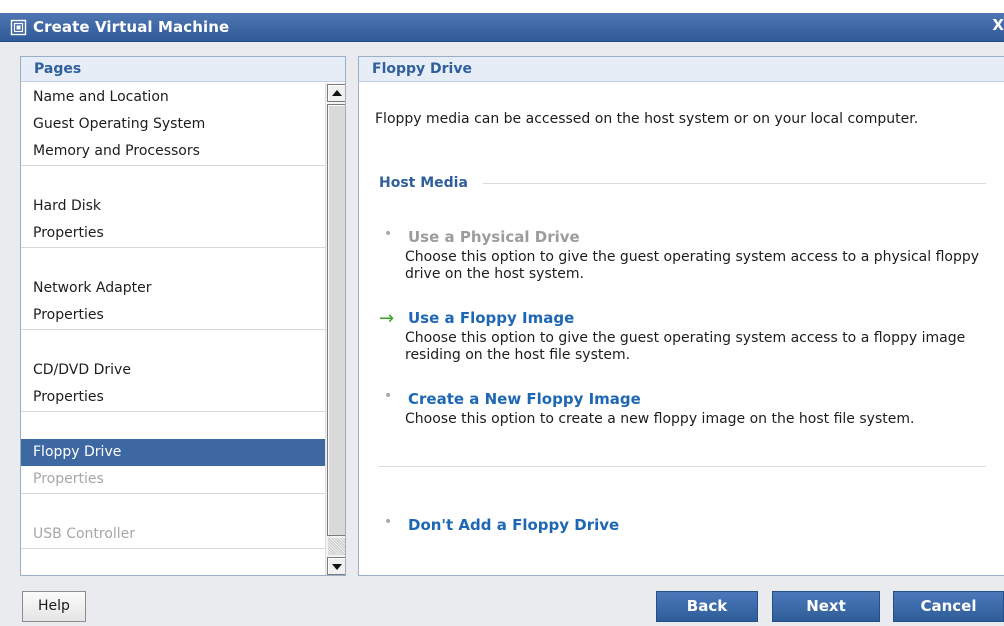  Describe the element at coordinates (707, 606) in the screenshot. I see `back-button: Back` at that location.